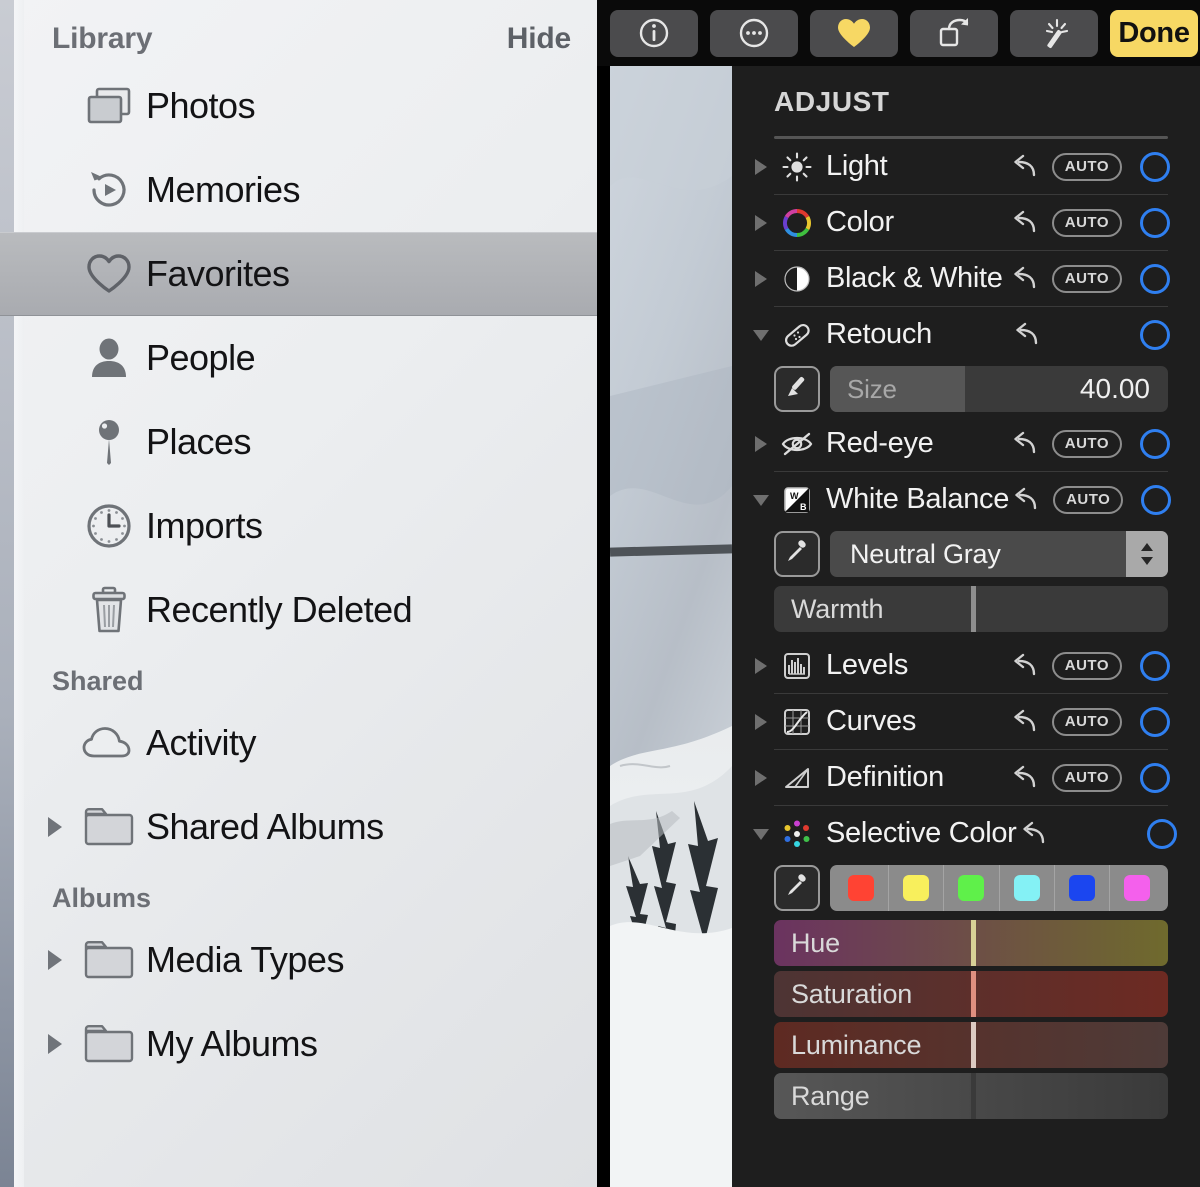  I want to click on snow-landscape-photo, so click(671, 626).